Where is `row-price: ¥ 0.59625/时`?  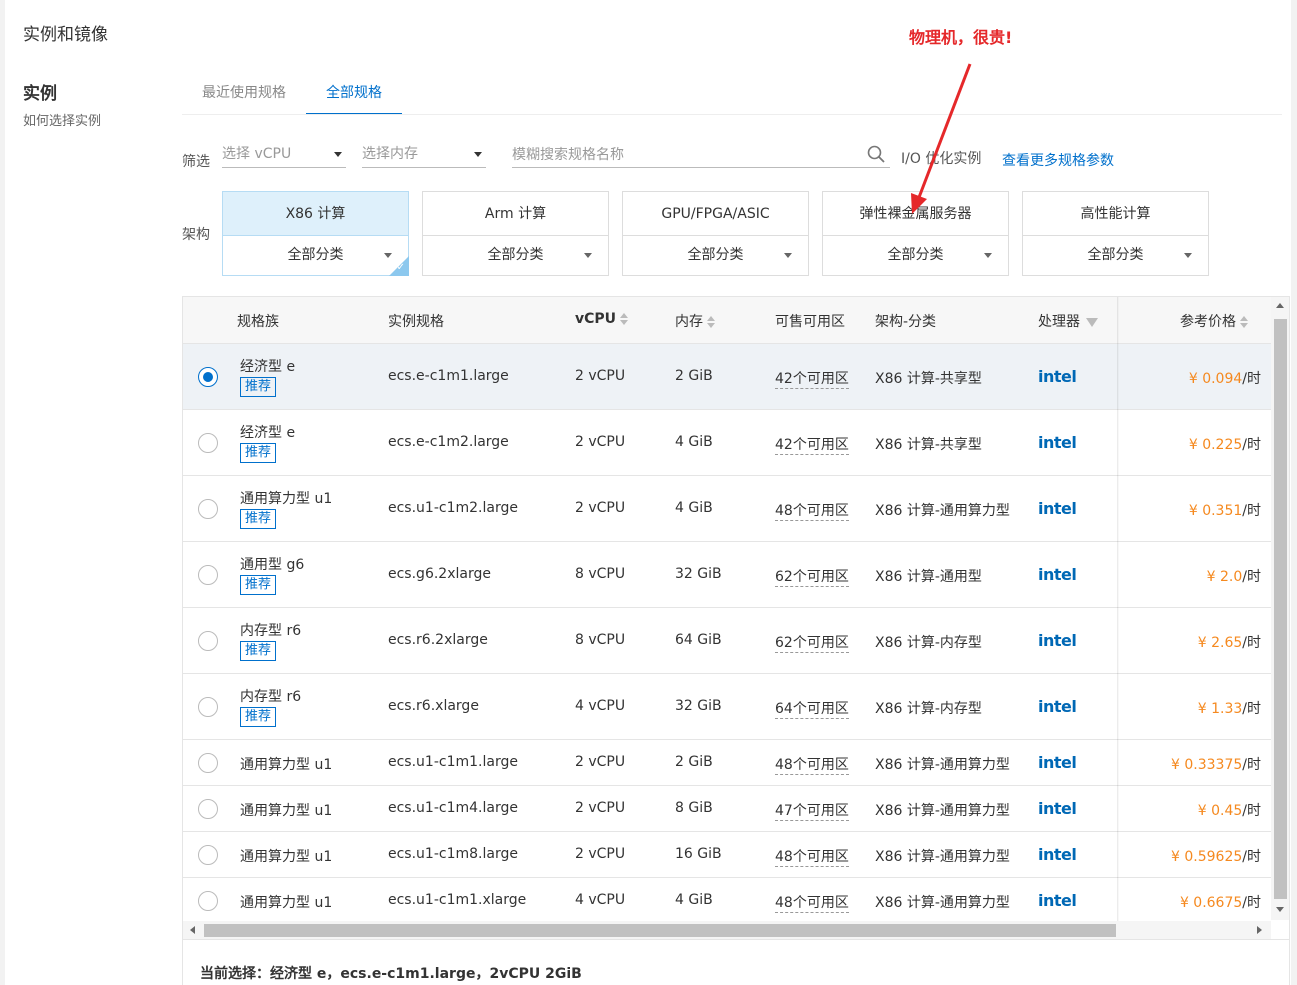
row-price: ¥ 0.59625/时 is located at coordinates (1216, 856).